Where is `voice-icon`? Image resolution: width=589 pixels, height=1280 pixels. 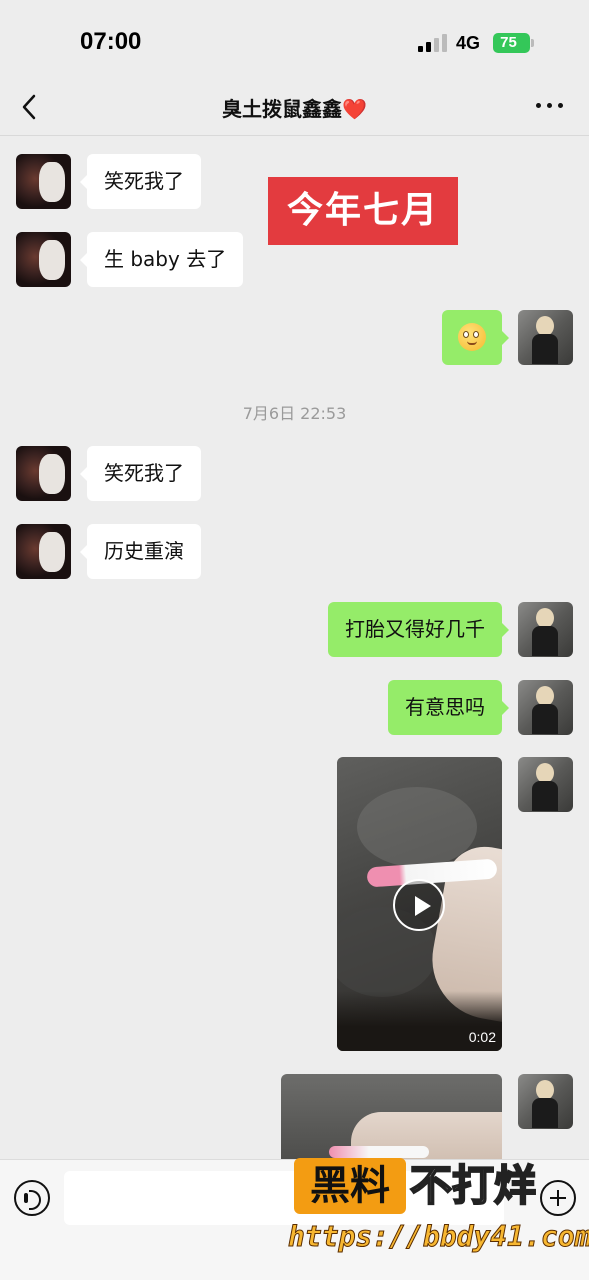 voice-icon is located at coordinates (32, 1198).